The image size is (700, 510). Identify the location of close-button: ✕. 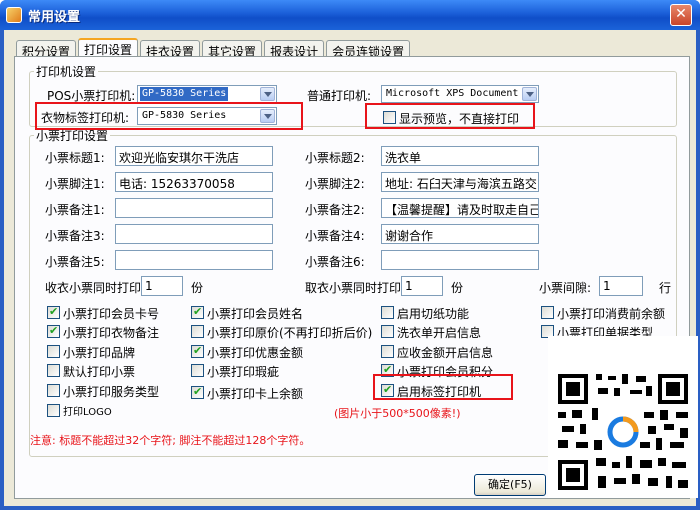
(681, 15).